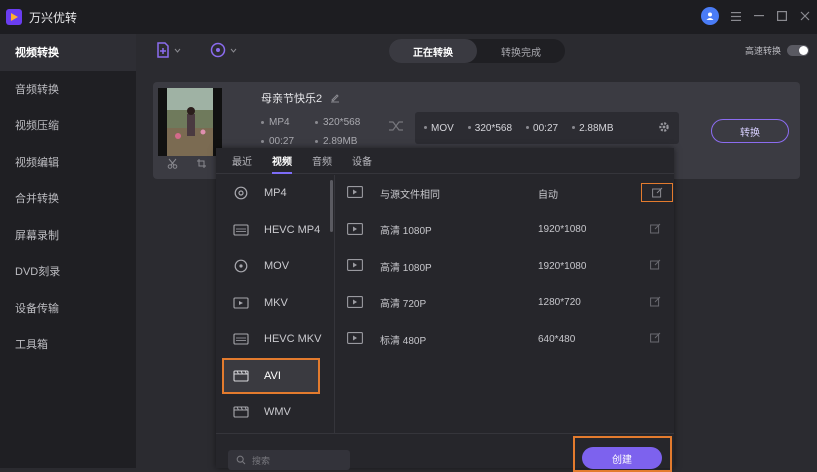 Image resolution: width=817 pixels, height=472 pixels. I want to click on high-speed-toggle, so click(798, 50).